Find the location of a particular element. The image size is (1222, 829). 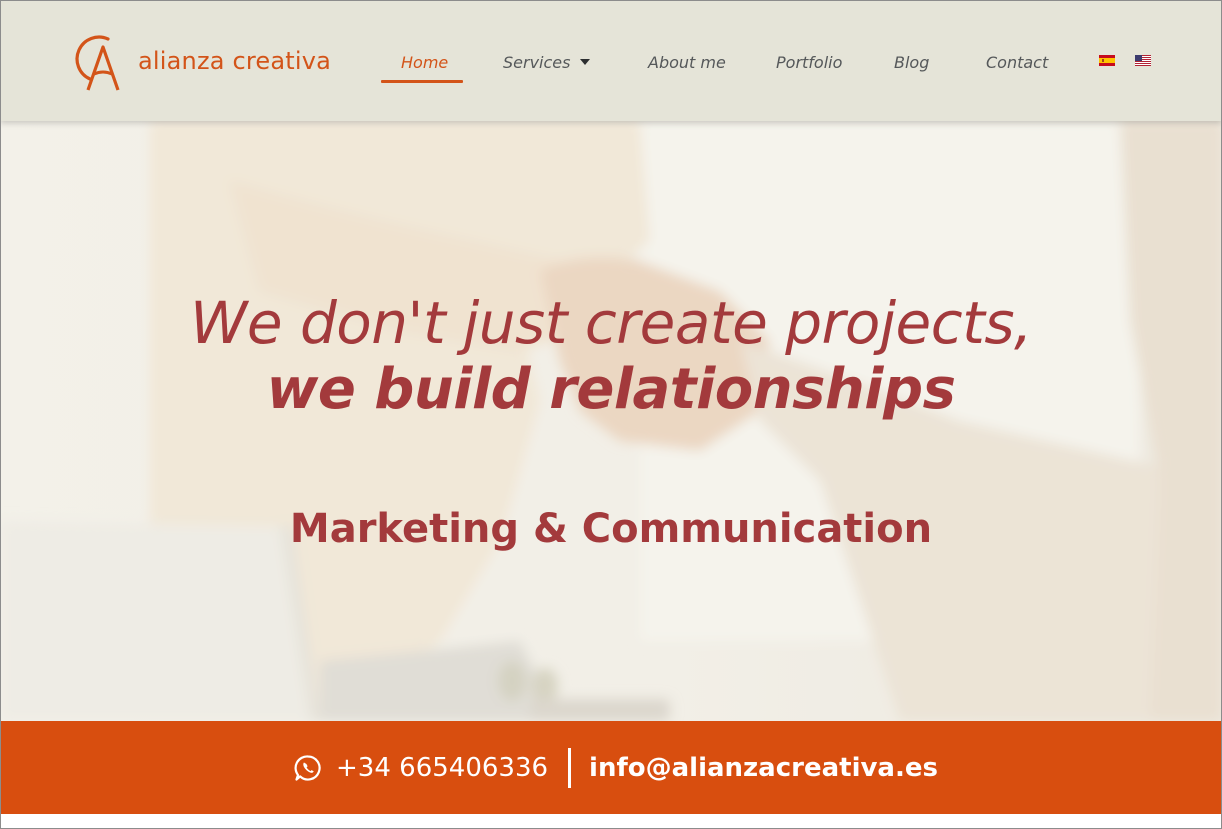

nav-item-portfolio: Portfolio is located at coordinates (809, 62).